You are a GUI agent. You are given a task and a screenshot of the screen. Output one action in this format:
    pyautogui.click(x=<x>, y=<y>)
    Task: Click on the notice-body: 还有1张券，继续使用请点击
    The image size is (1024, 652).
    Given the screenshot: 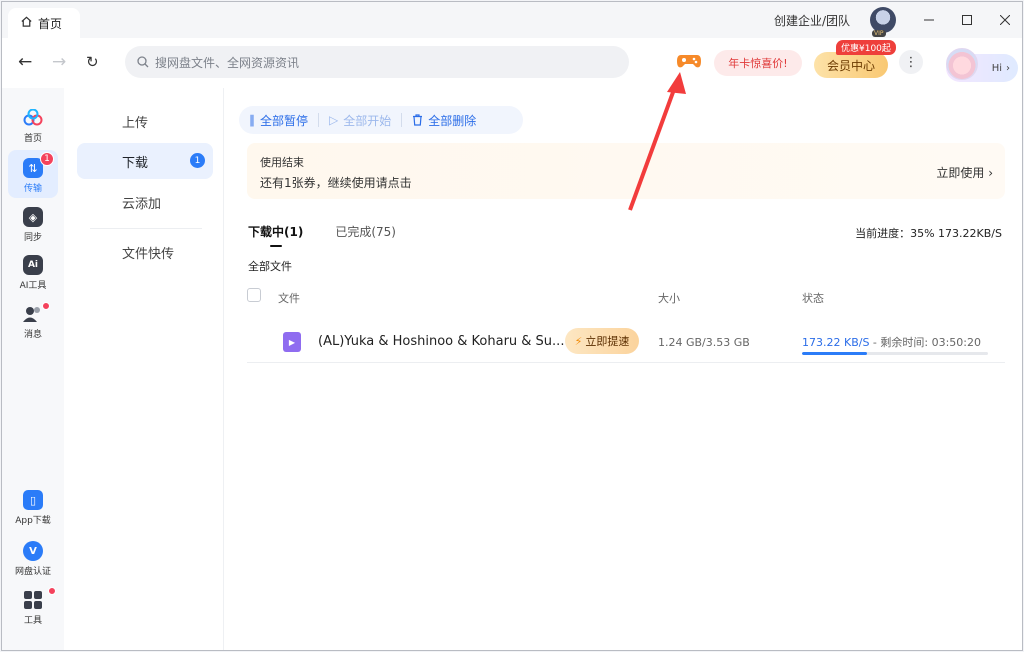 What is the action you would take?
    pyautogui.click(x=336, y=183)
    